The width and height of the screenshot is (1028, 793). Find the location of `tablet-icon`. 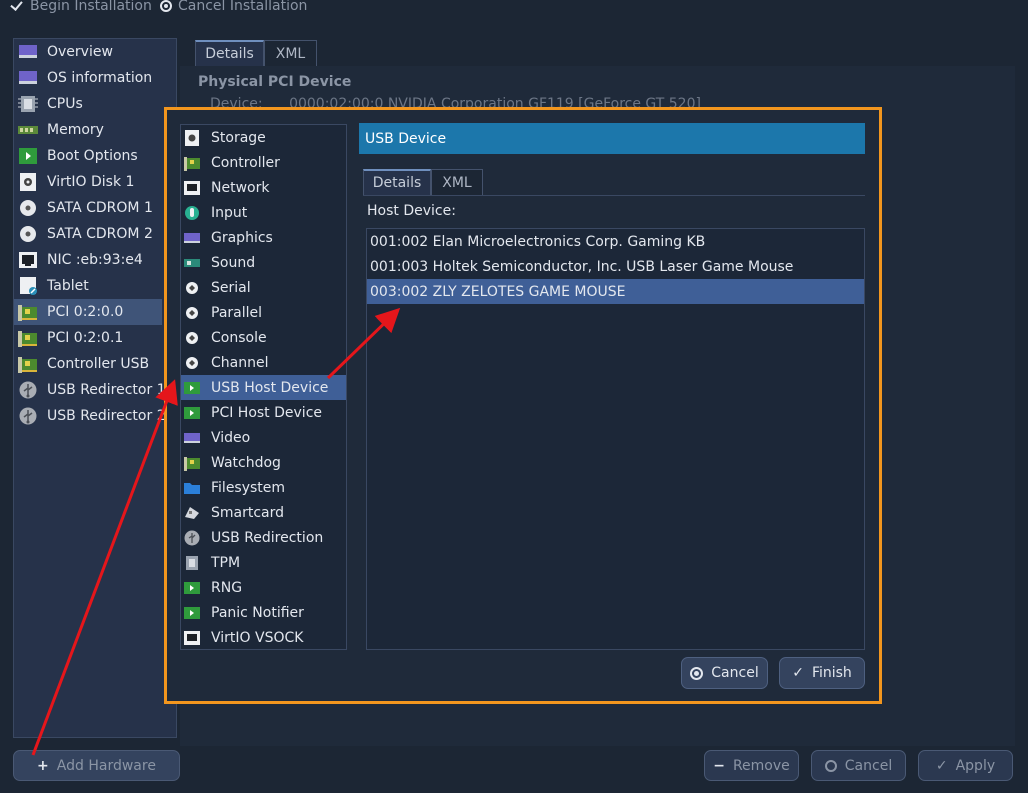

tablet-icon is located at coordinates (28, 286).